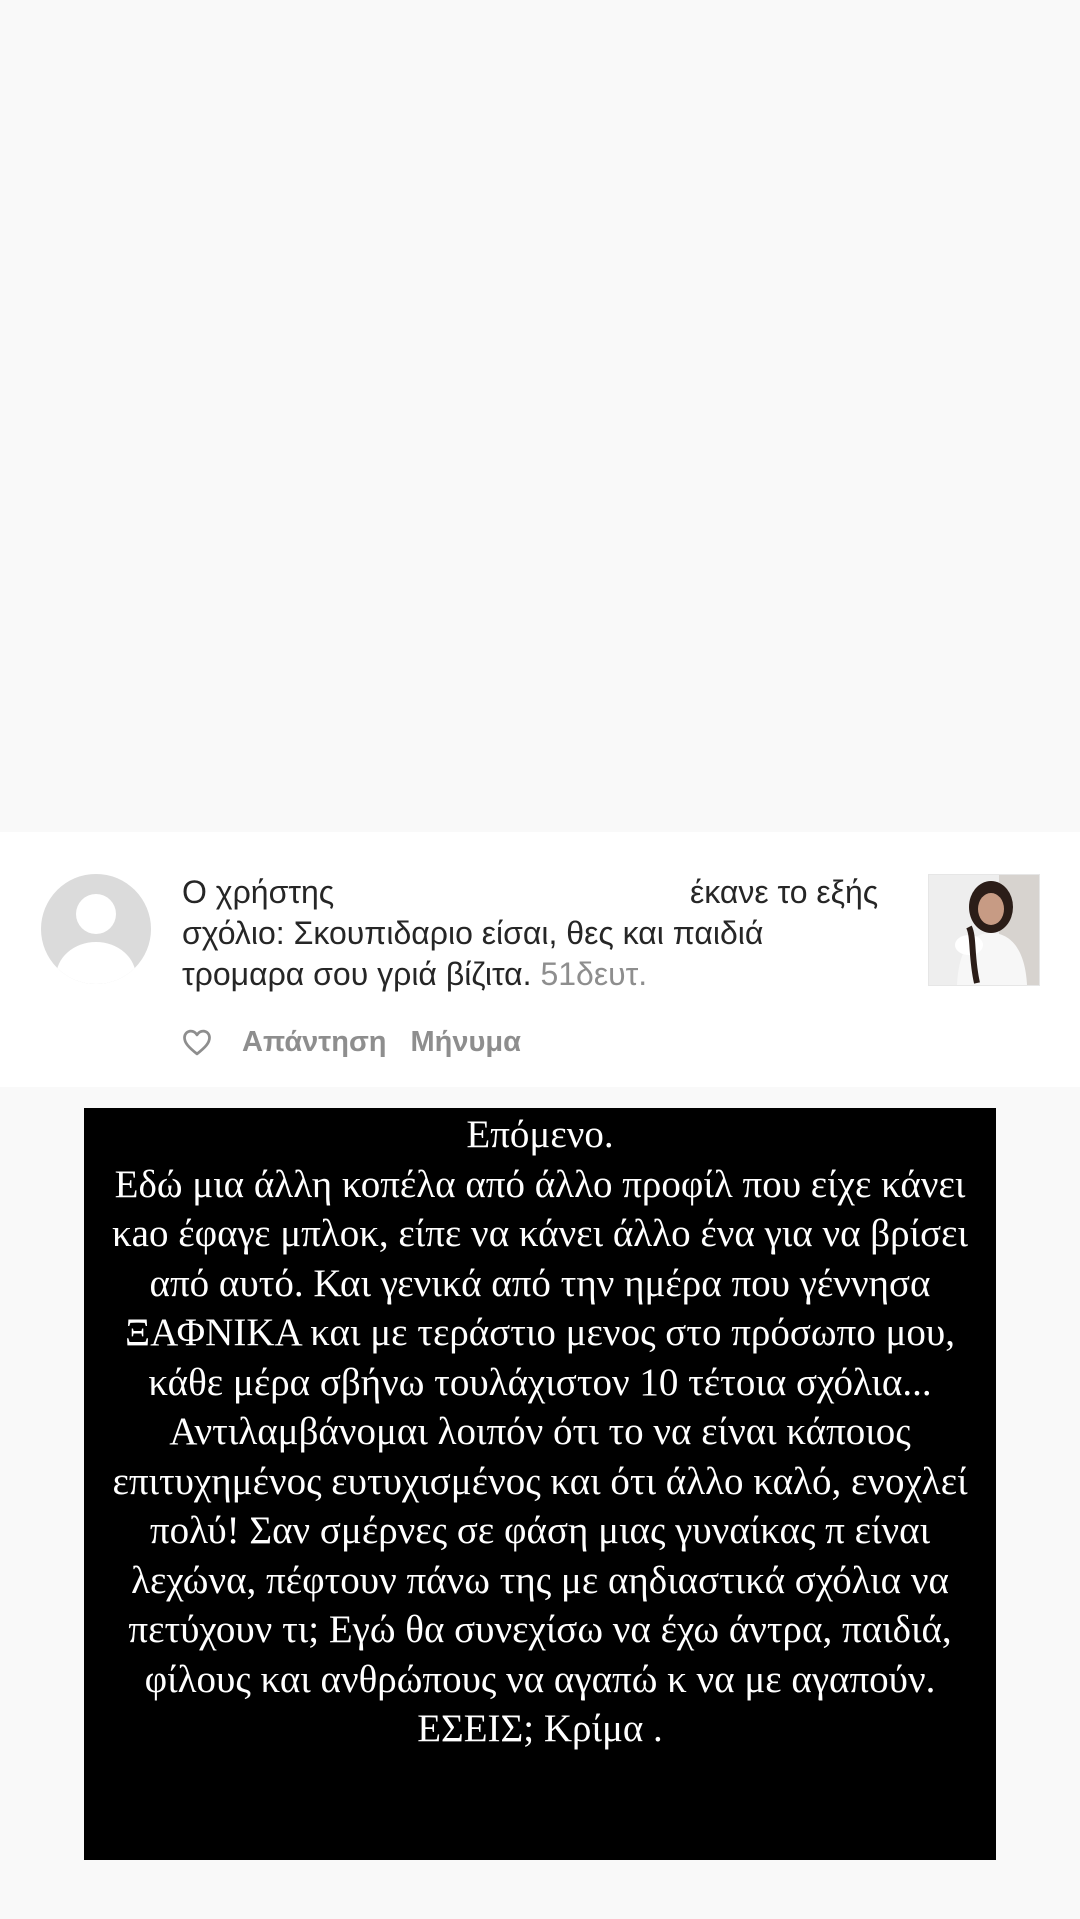 The height and width of the screenshot is (1919, 1080). I want to click on post-thumbnail, so click(984, 930).